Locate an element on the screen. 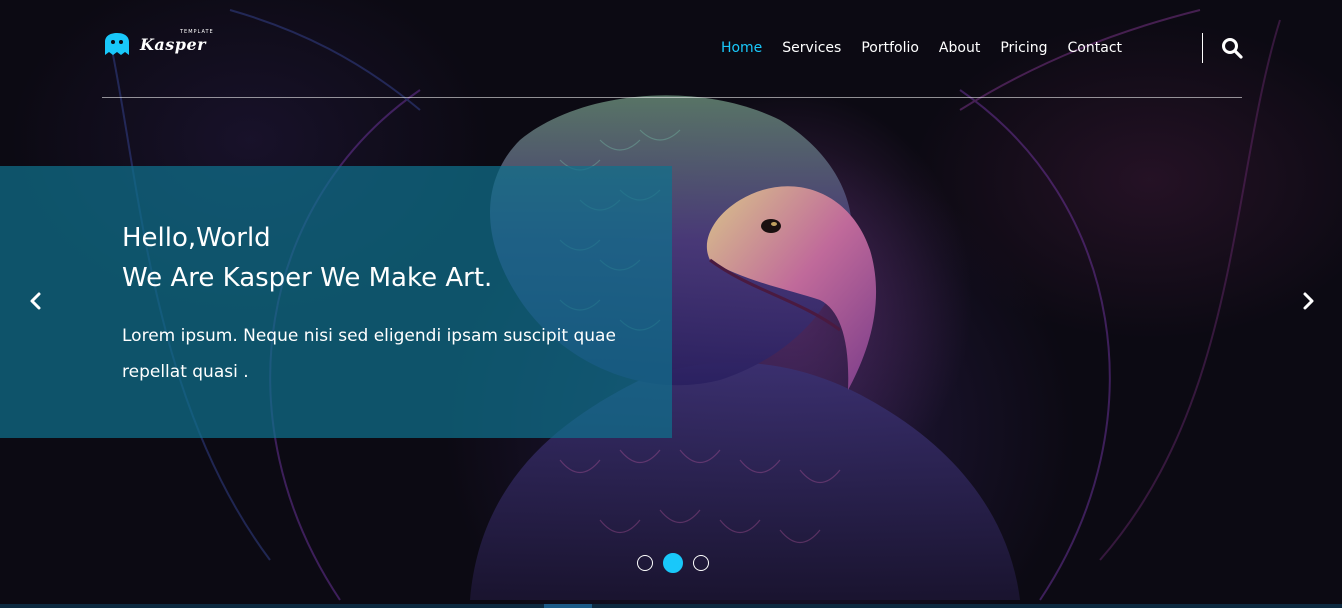 This screenshot has height=608, width=1342. slider-bullets is located at coordinates (673, 563).